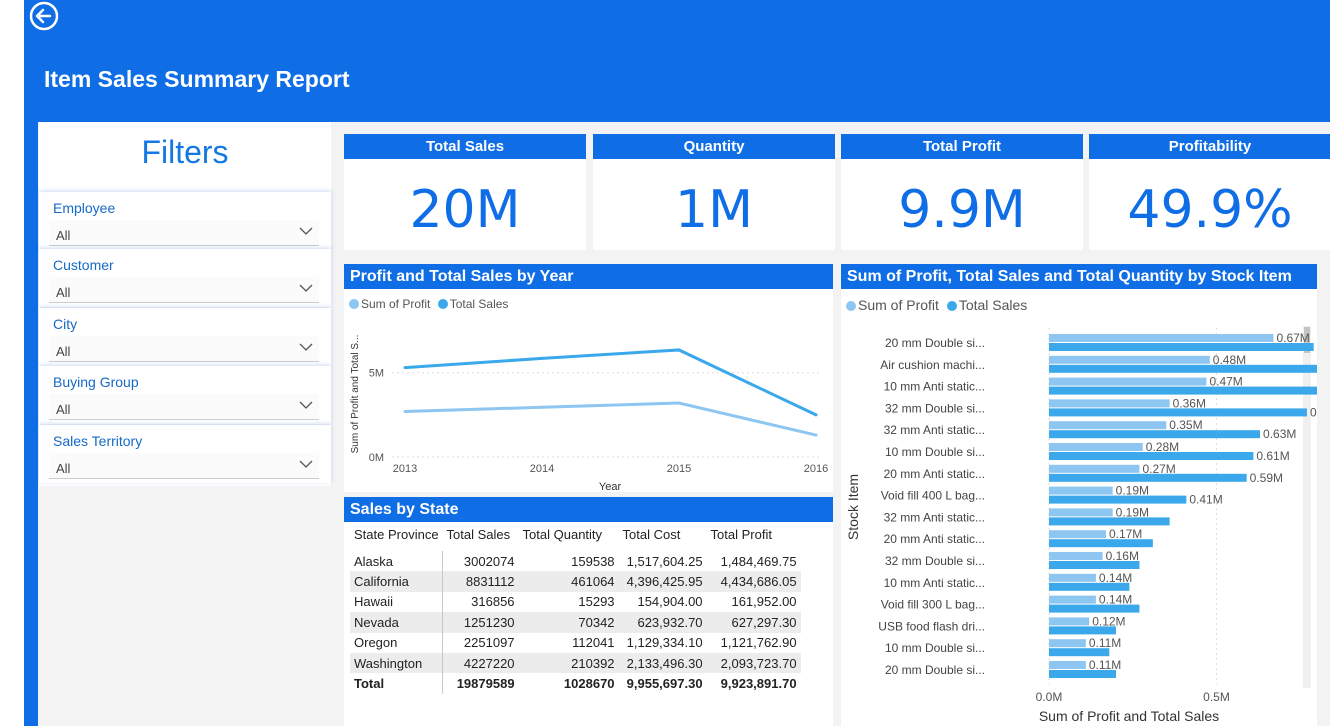  Describe the element at coordinates (1229, 360) in the screenshot. I see `data-label: 0.48M` at that location.